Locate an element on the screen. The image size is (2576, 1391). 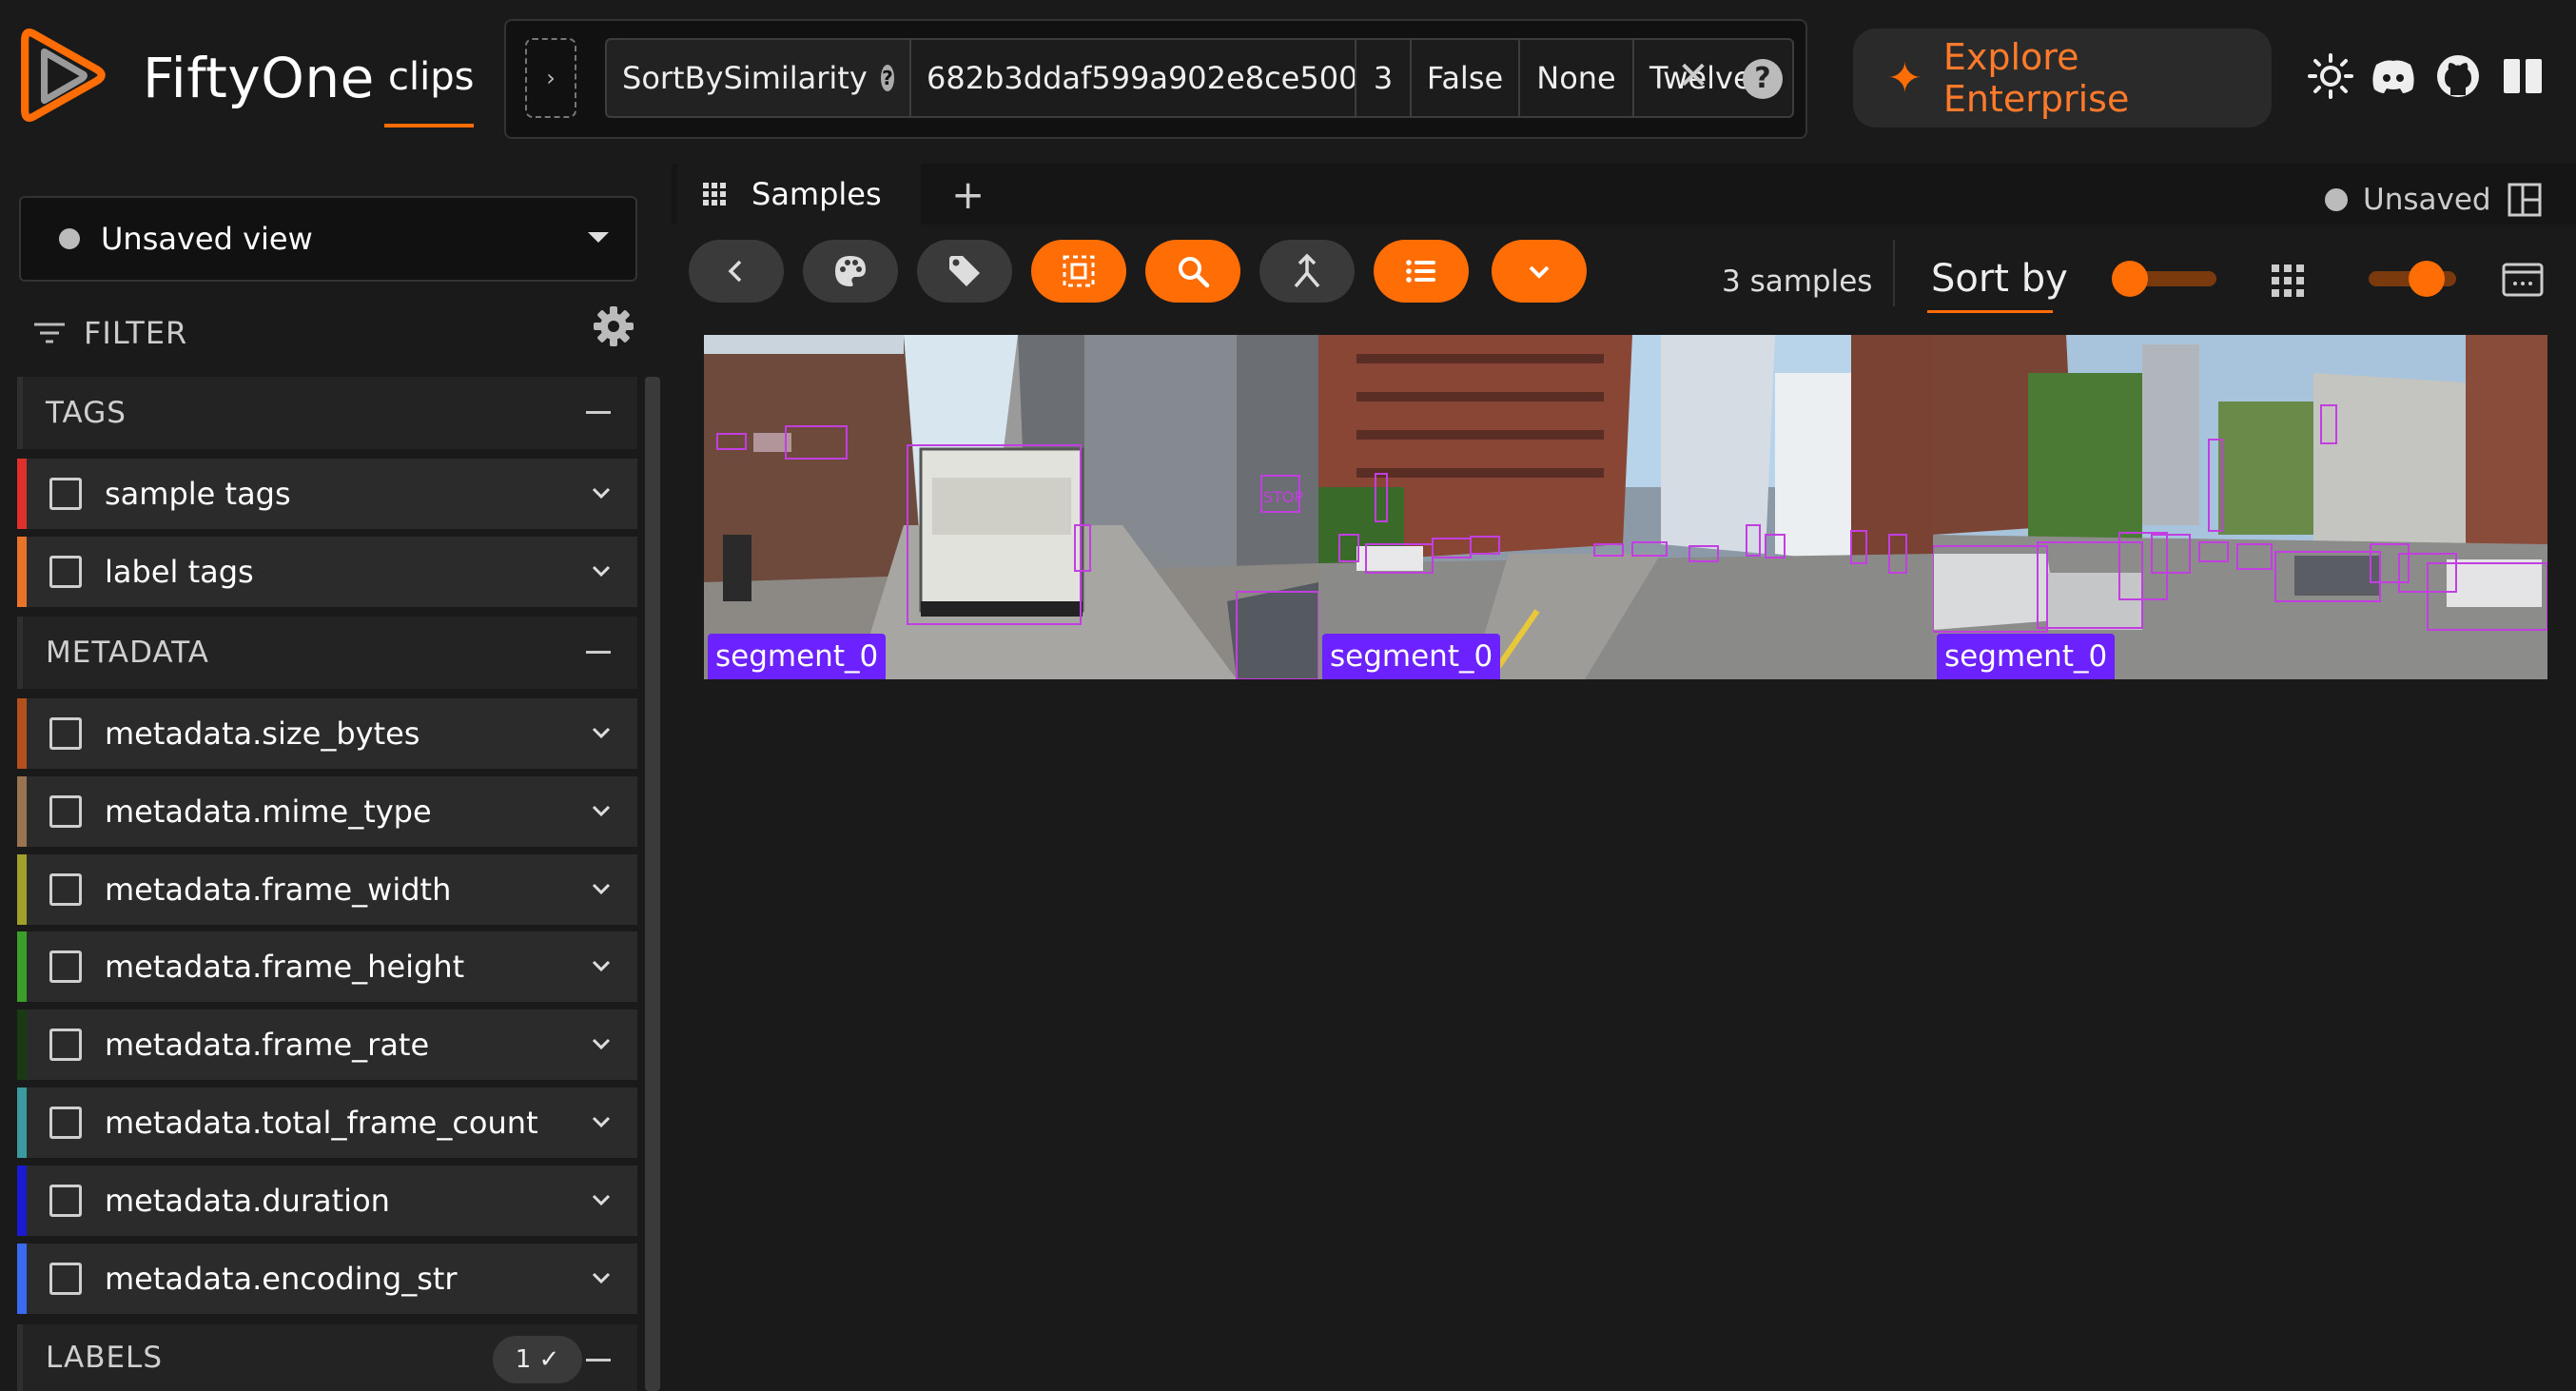
view-color-dot is located at coordinates (70, 238).